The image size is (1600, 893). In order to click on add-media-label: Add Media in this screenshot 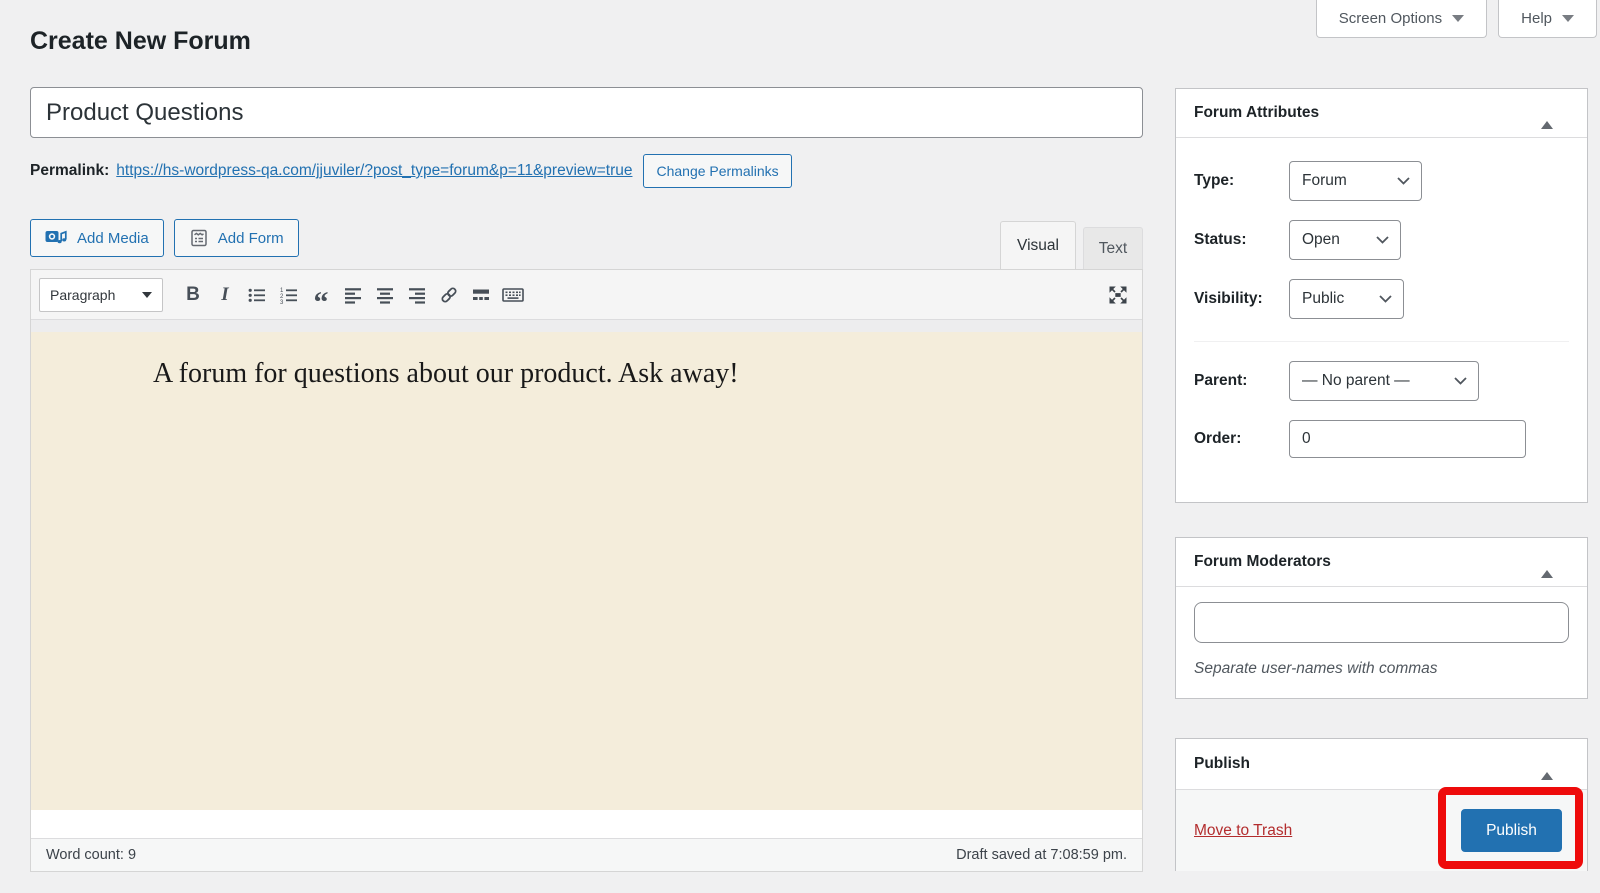, I will do `click(113, 238)`.